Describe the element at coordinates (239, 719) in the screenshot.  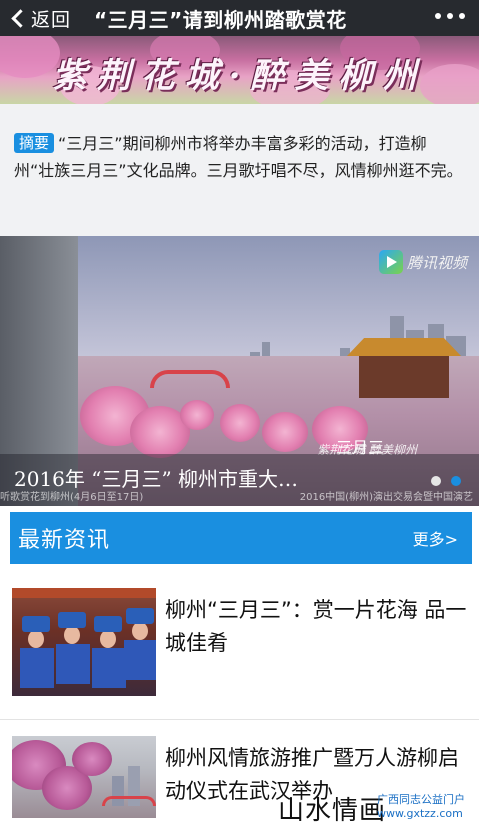
I see `list-divider` at that location.